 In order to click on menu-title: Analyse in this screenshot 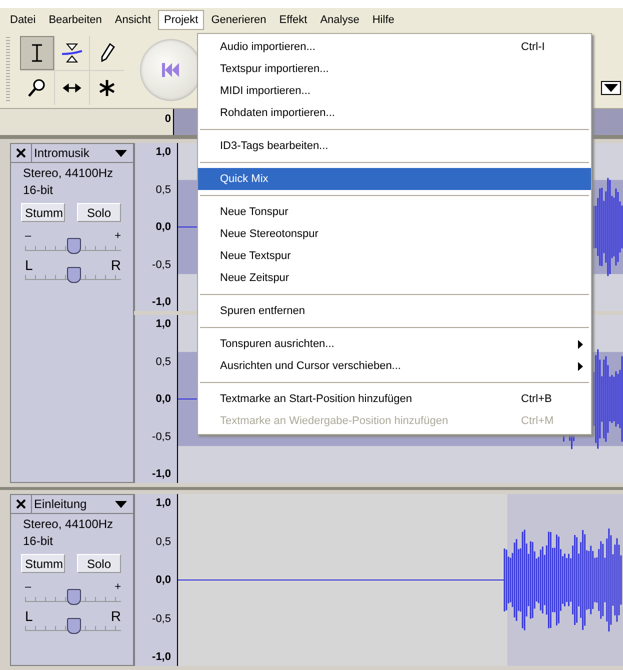, I will do `click(340, 20)`.